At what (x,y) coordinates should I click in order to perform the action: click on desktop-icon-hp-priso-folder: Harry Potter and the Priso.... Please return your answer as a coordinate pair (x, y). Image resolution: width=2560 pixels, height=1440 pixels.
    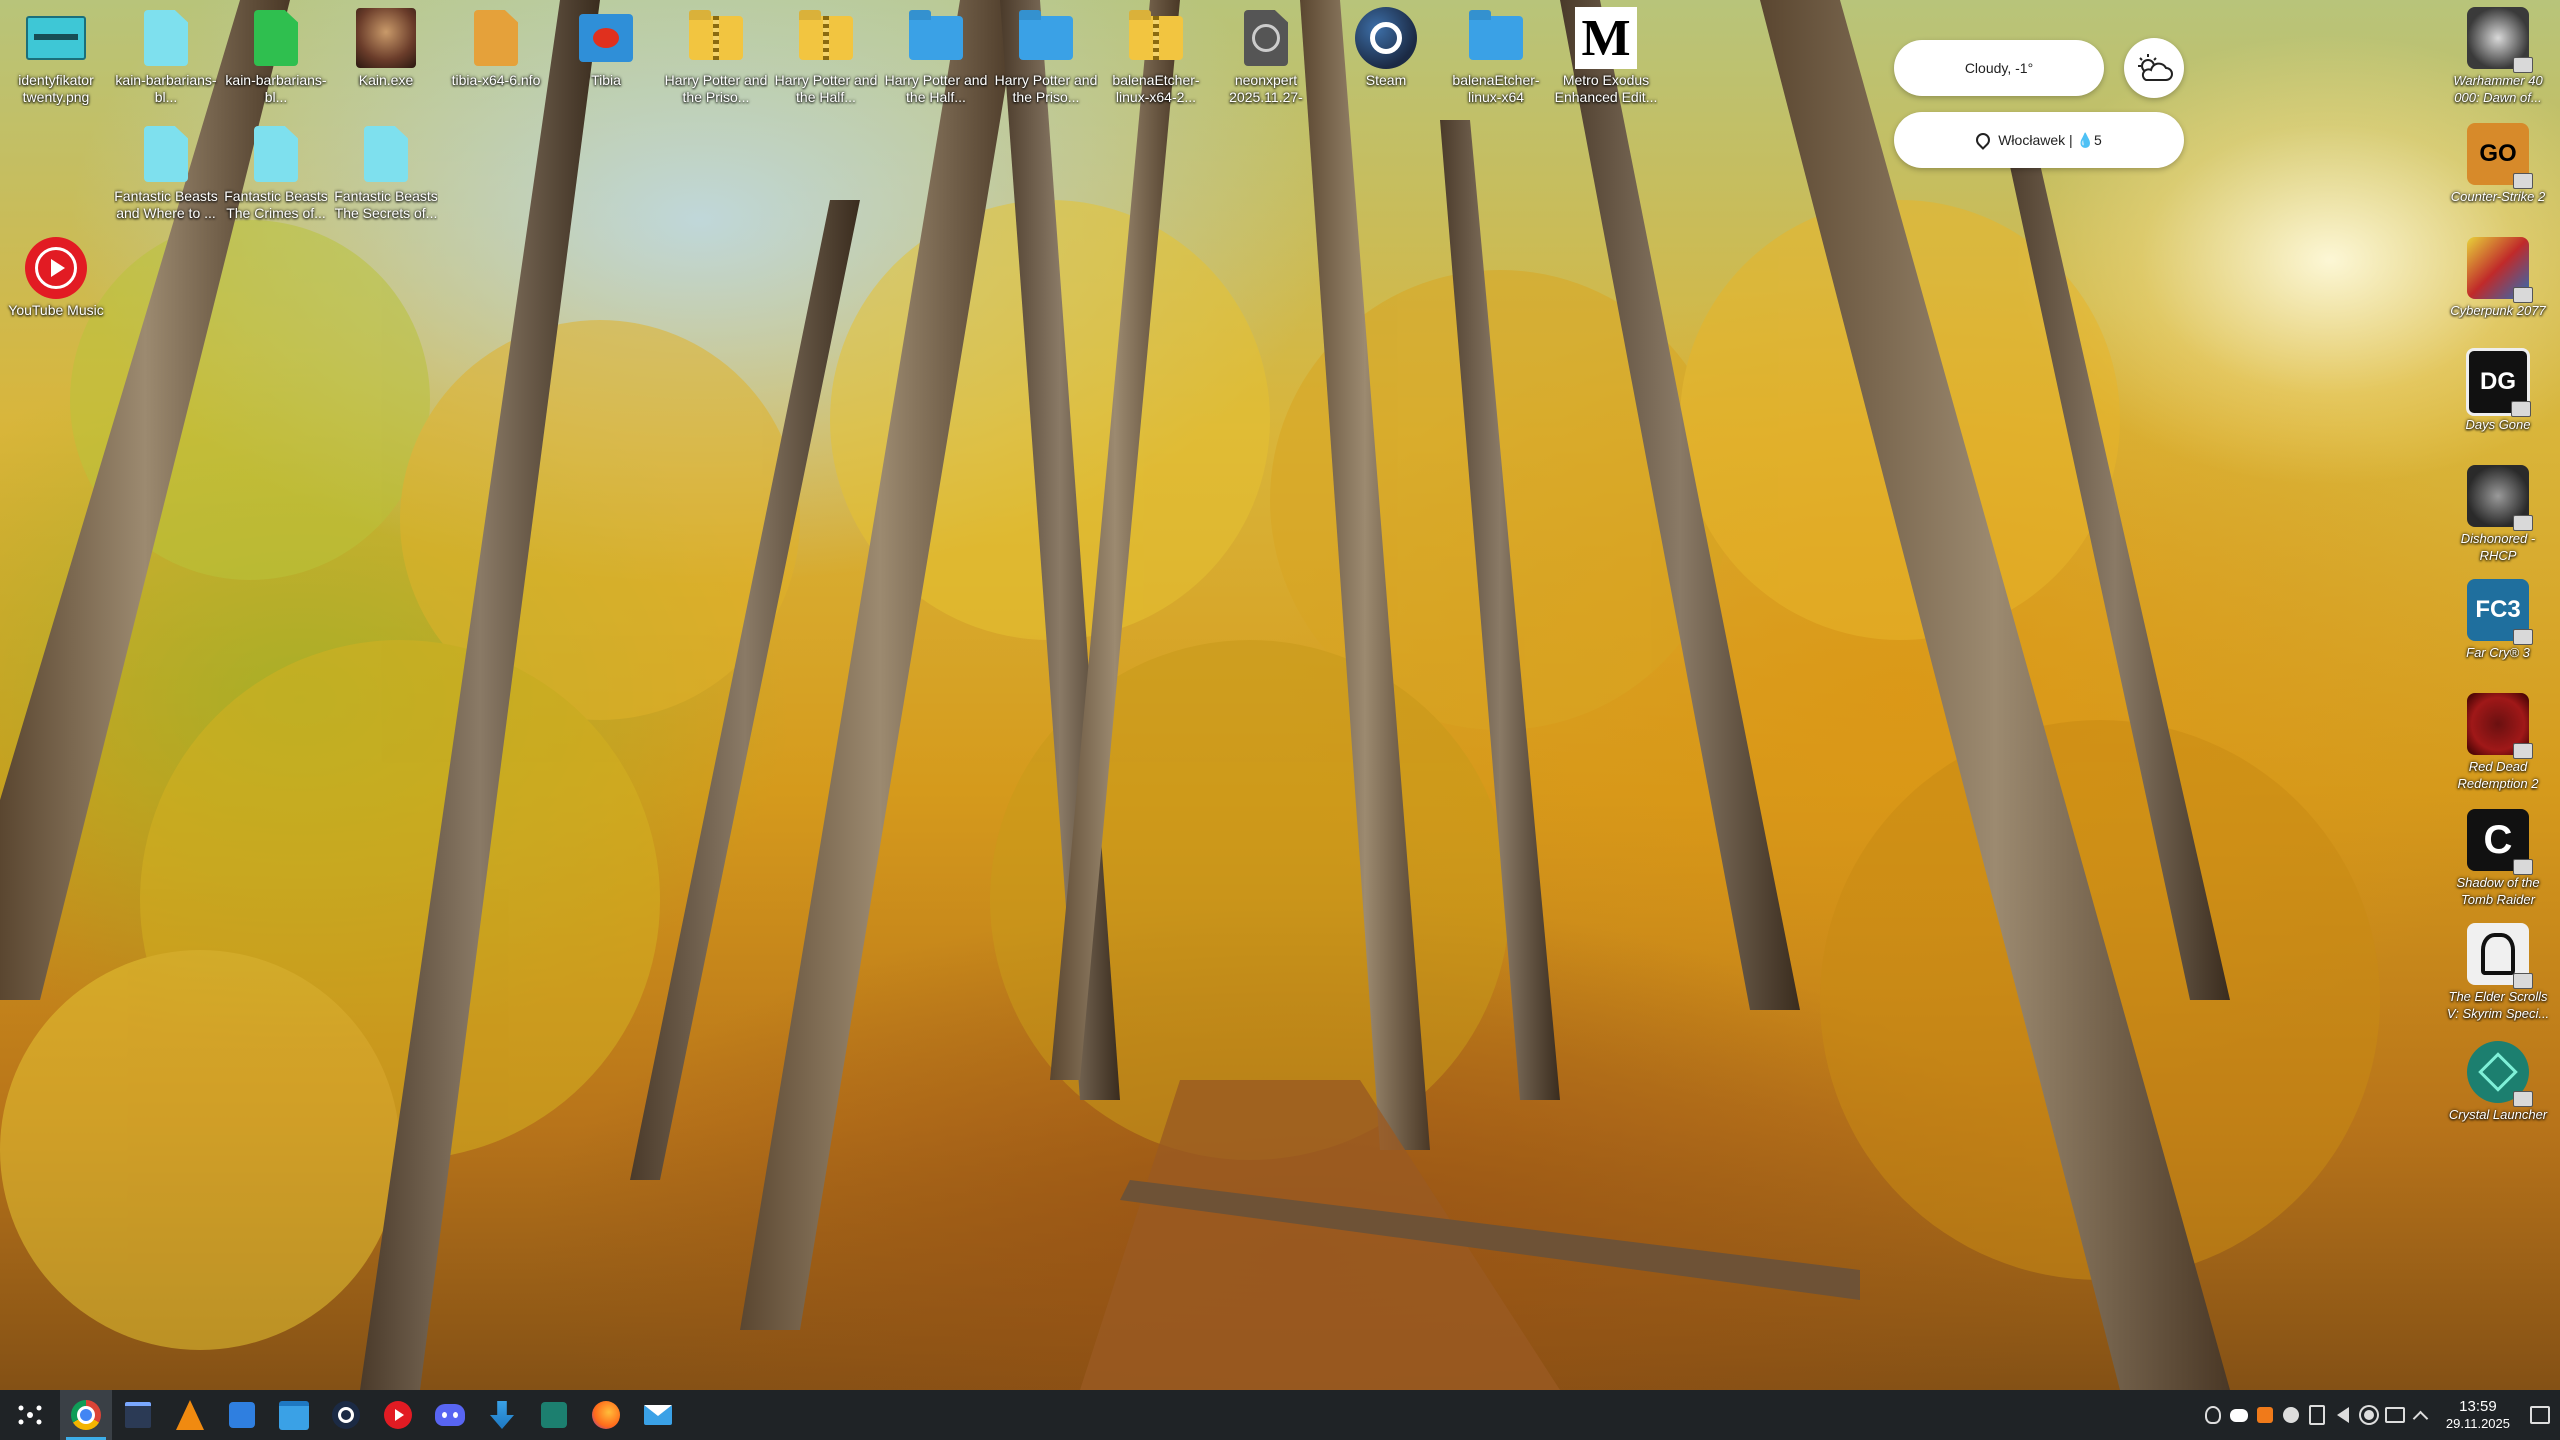
    Looking at the image, I should click on (1046, 56).